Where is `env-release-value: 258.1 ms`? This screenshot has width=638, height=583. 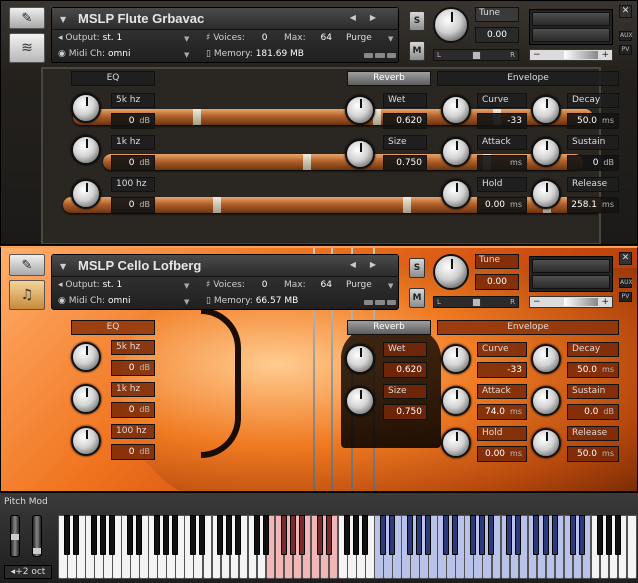
env-release-value: 258.1 ms is located at coordinates (593, 205).